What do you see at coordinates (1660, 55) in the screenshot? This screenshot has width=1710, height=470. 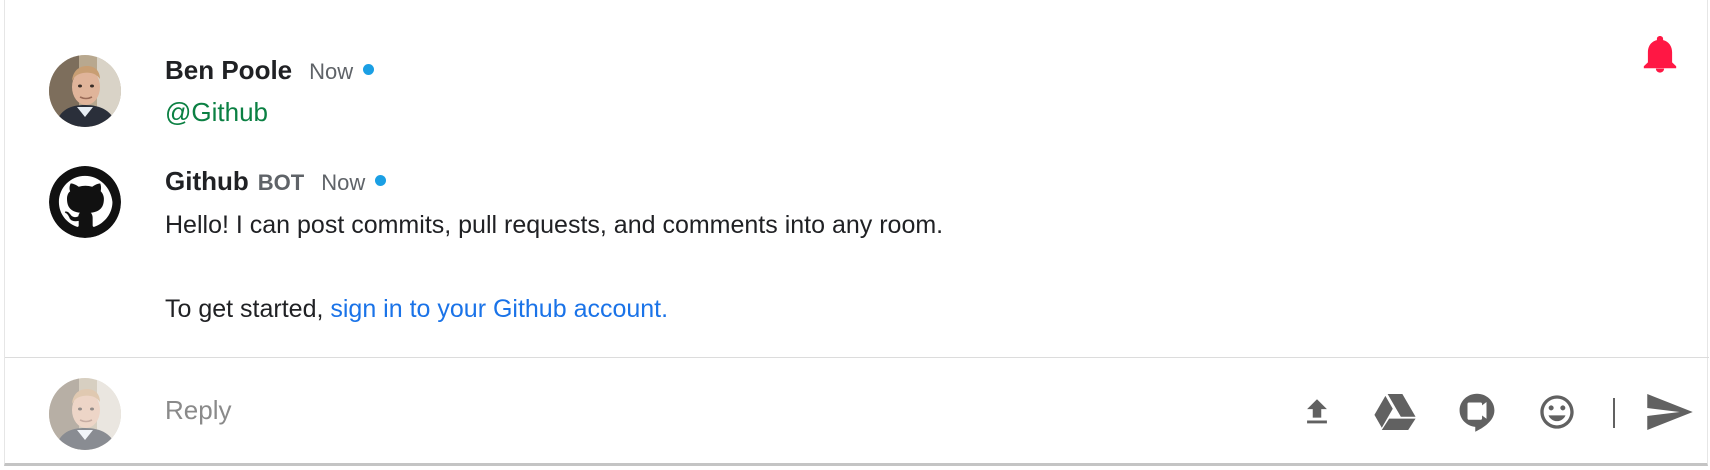 I see `notification-bell-icon` at bounding box center [1660, 55].